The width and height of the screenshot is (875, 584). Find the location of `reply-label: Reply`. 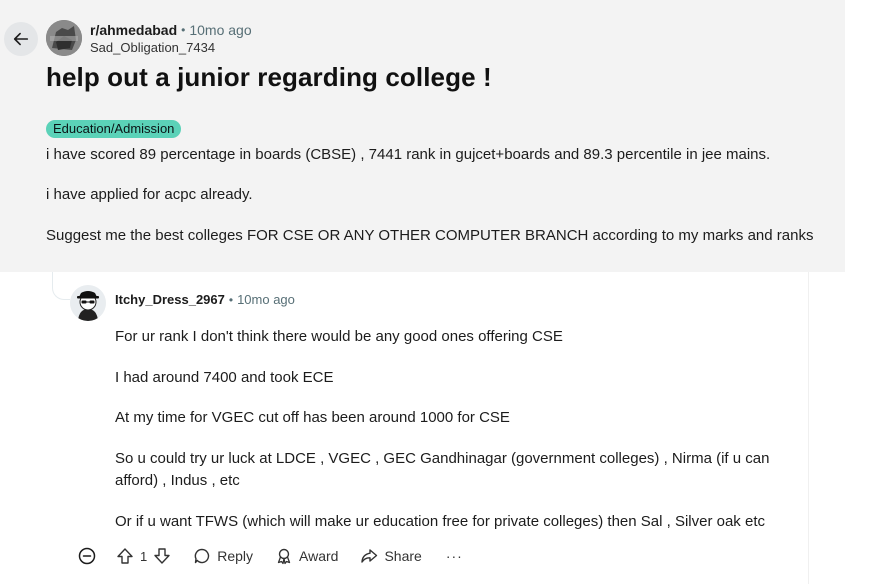

reply-label: Reply is located at coordinates (235, 556).